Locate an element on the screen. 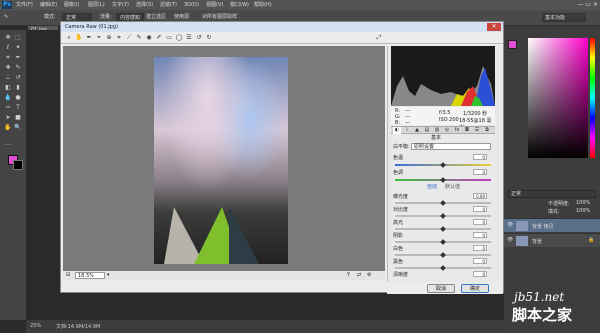 The height and width of the screenshot is (333, 600). layer-blend-mode: 正常 is located at coordinates (552, 194).